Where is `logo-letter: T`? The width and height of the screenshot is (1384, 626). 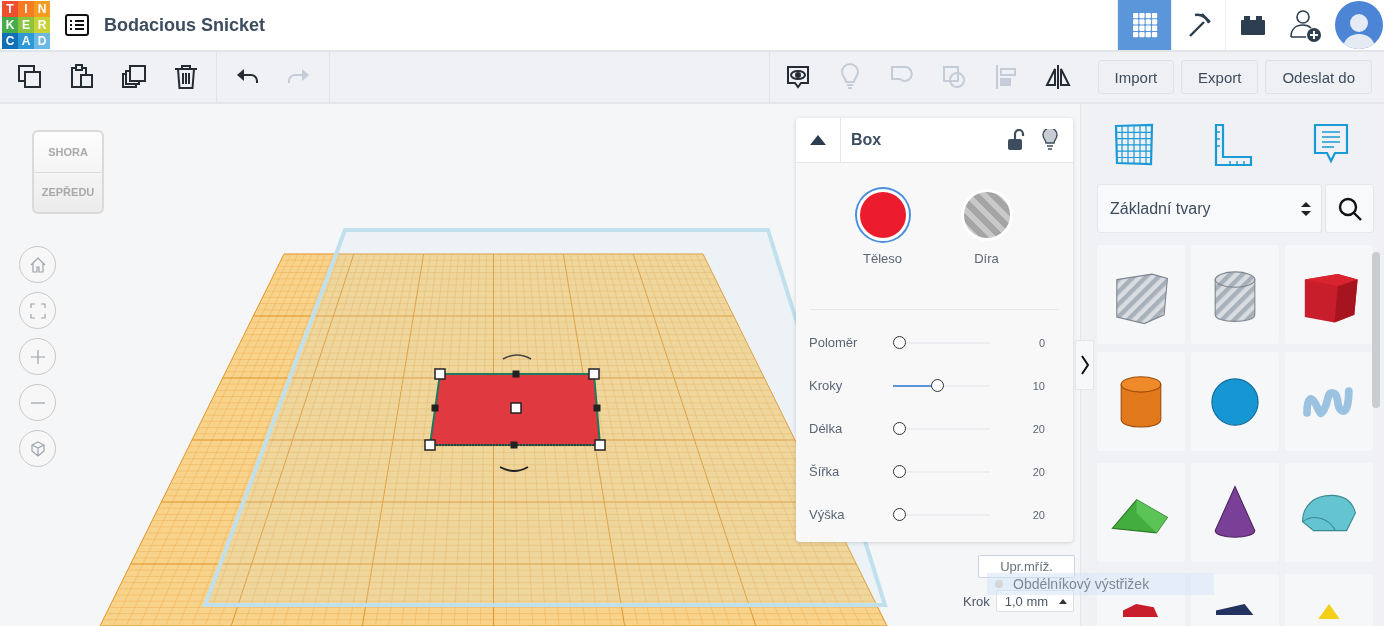 logo-letter: T is located at coordinates (10, 9).